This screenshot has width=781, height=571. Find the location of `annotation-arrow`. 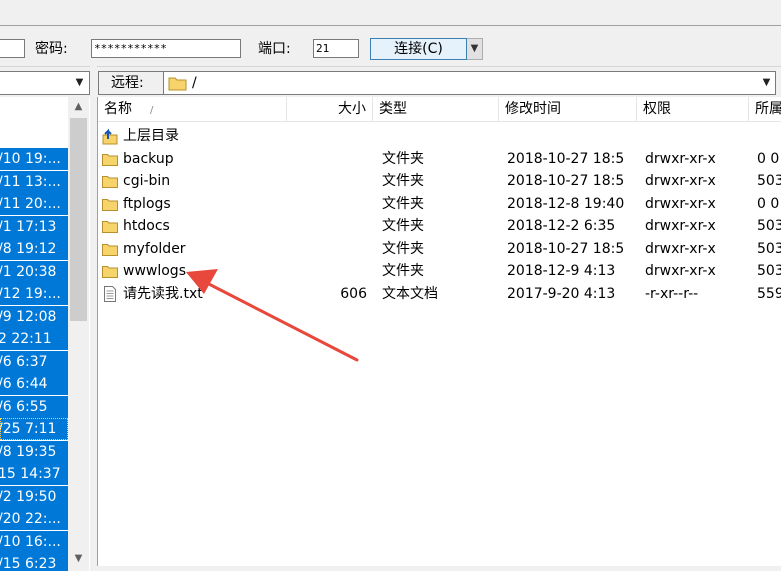

annotation-arrow is located at coordinates (272, 315).